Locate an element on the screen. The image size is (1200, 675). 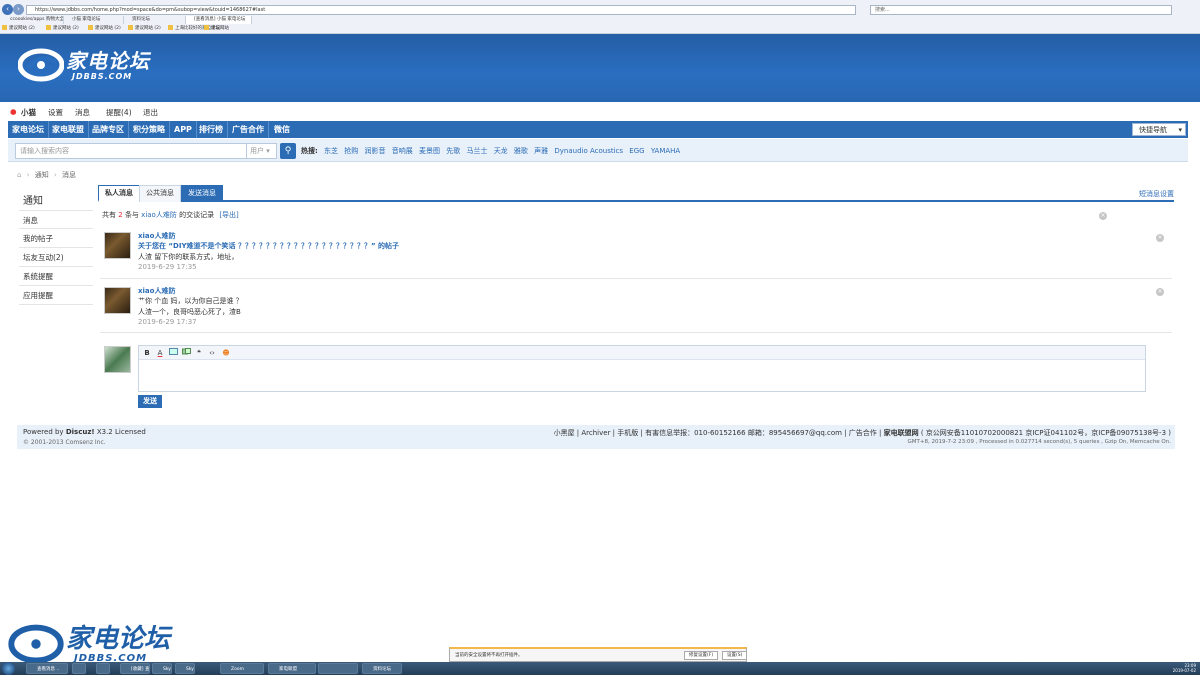
tab-public: 公共消息 is located at coordinates (160, 193).